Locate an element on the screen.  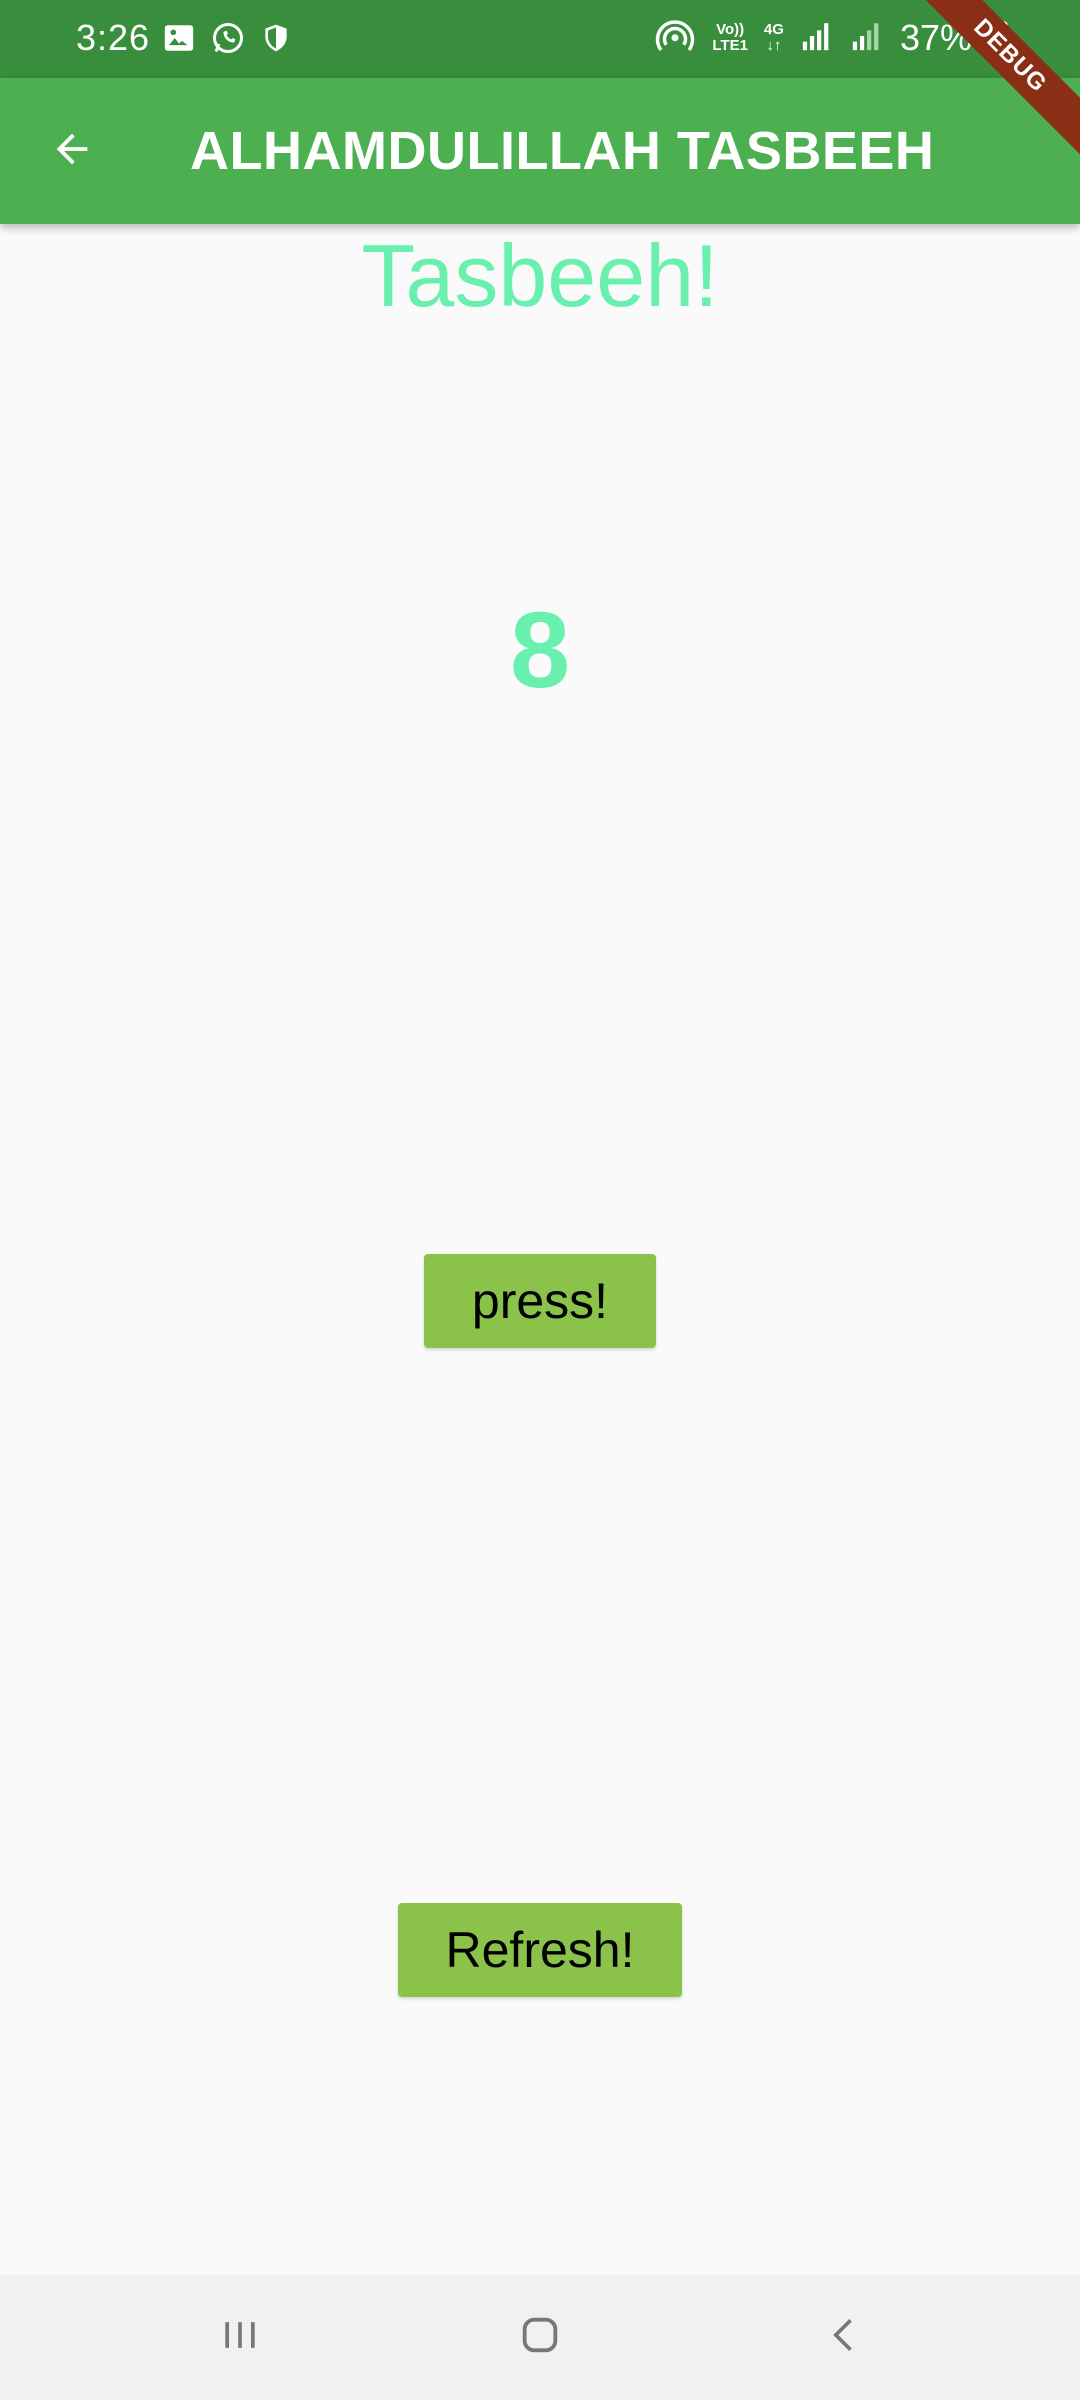
whatsapp-icon is located at coordinates (228, 40).